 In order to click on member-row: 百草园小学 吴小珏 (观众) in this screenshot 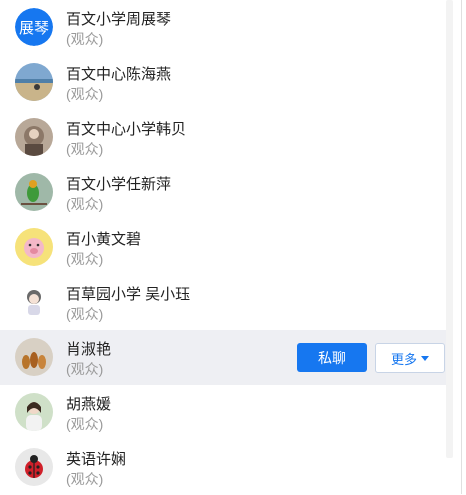, I will do `click(226, 302)`.